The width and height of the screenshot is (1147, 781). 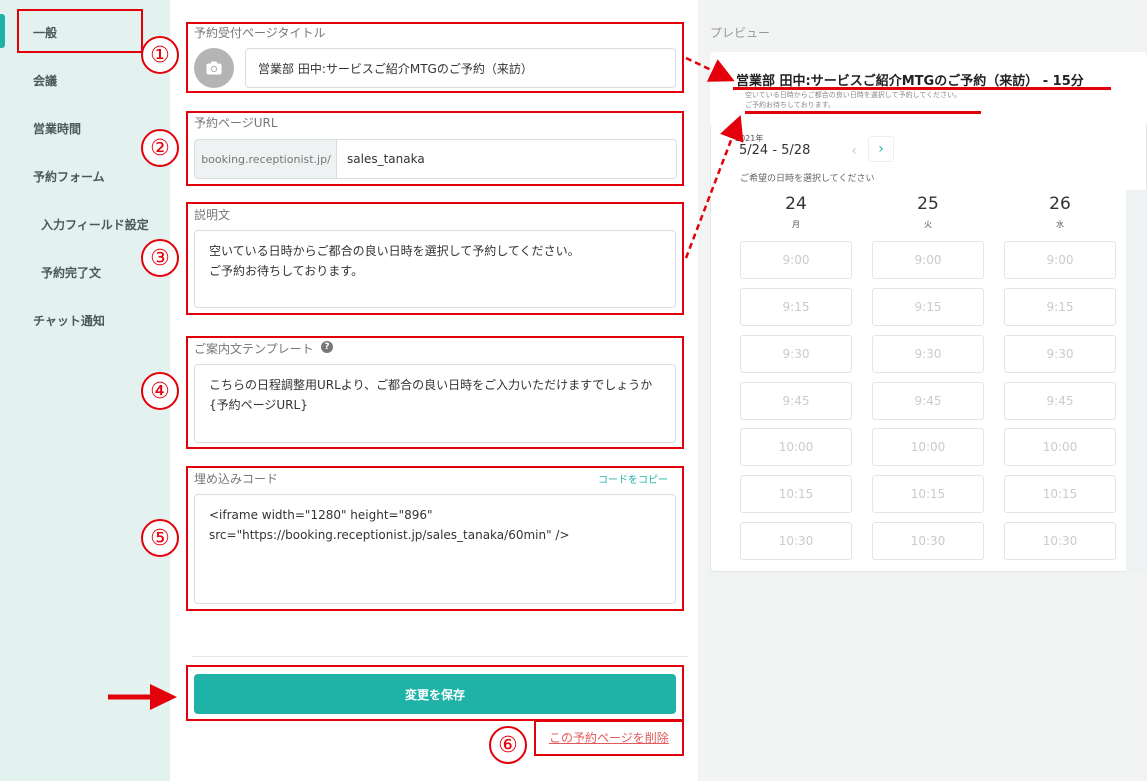 I want to click on calendar-date-range: 5/24 - 5/28, so click(x=775, y=150).